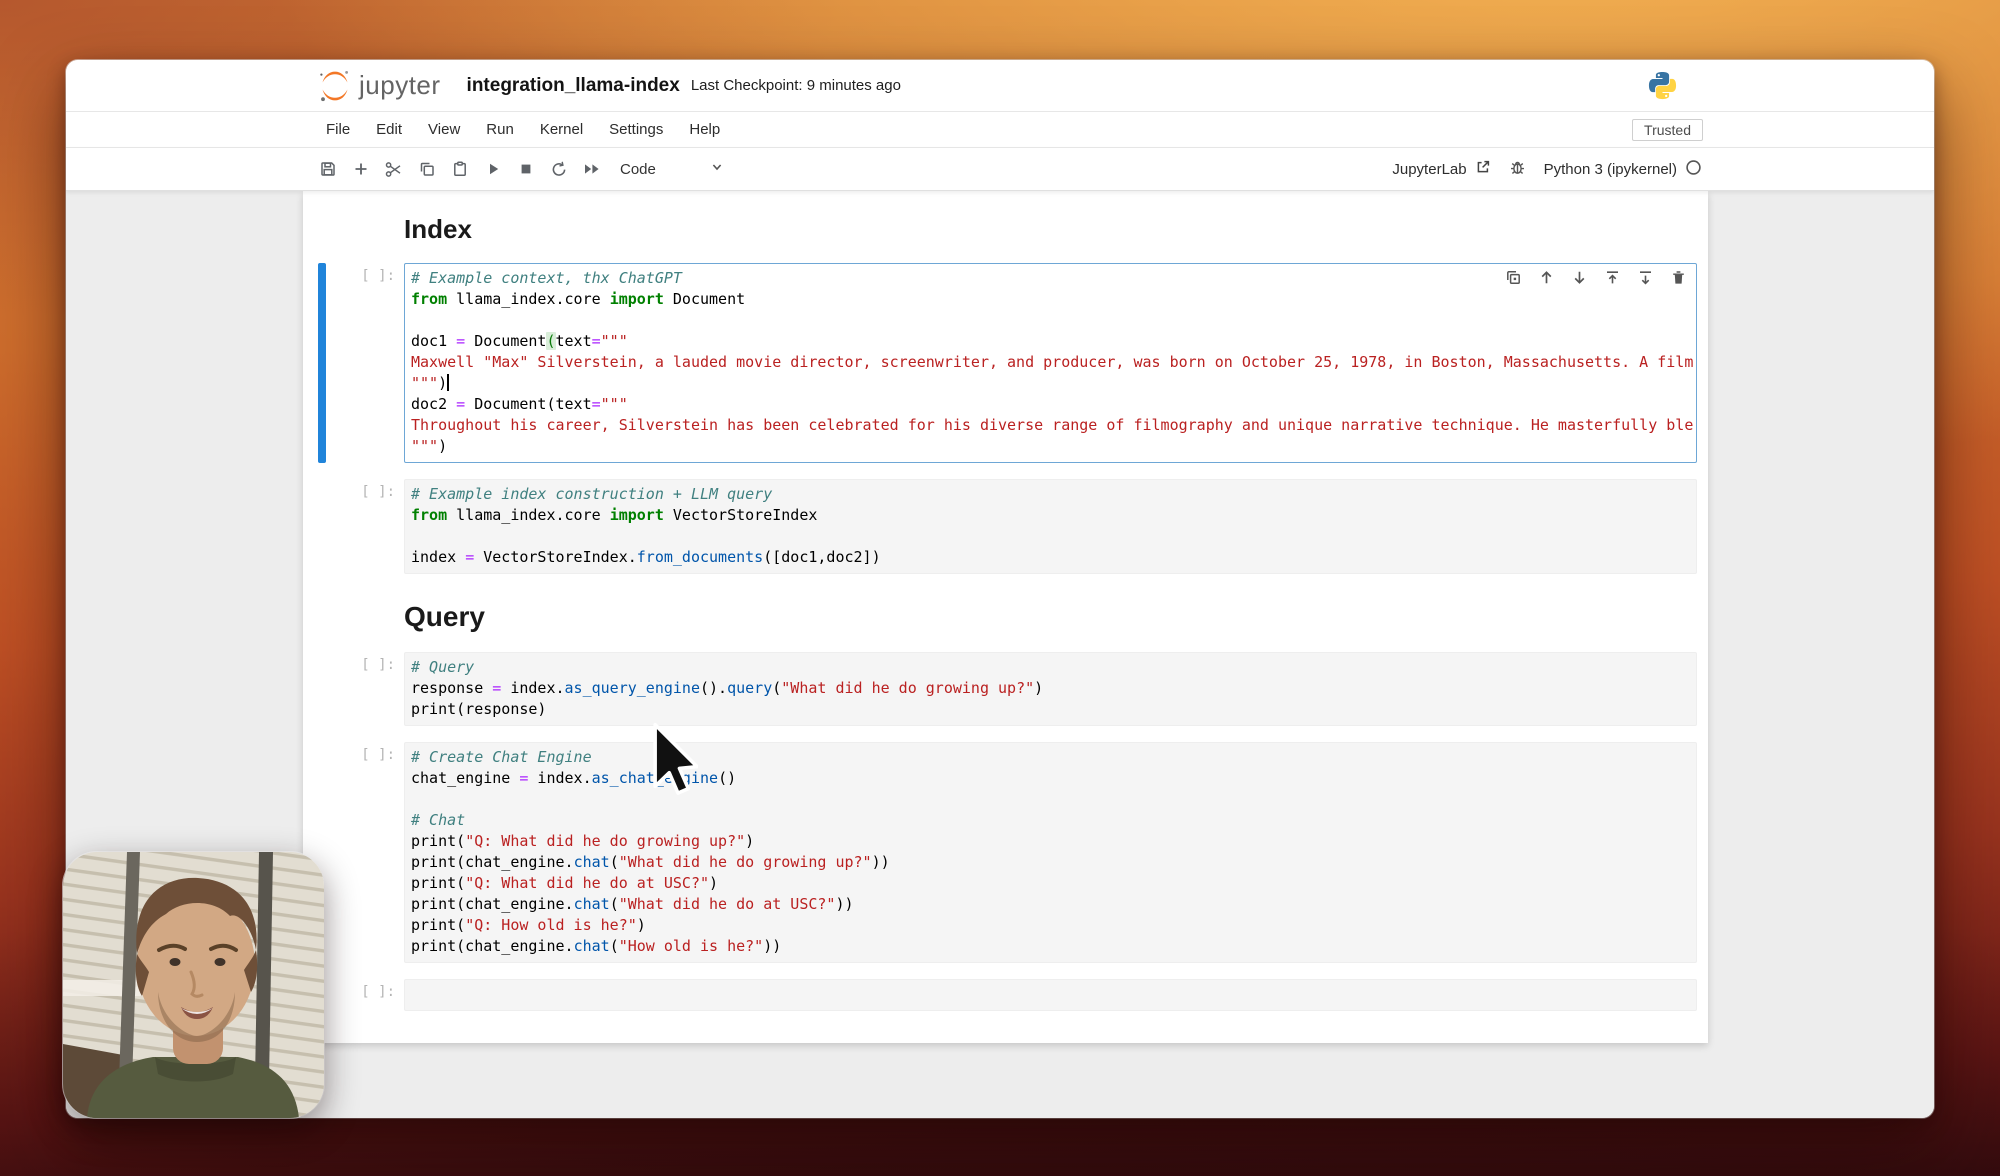  What do you see at coordinates (360, 169) in the screenshot?
I see `add-cell-icon` at bounding box center [360, 169].